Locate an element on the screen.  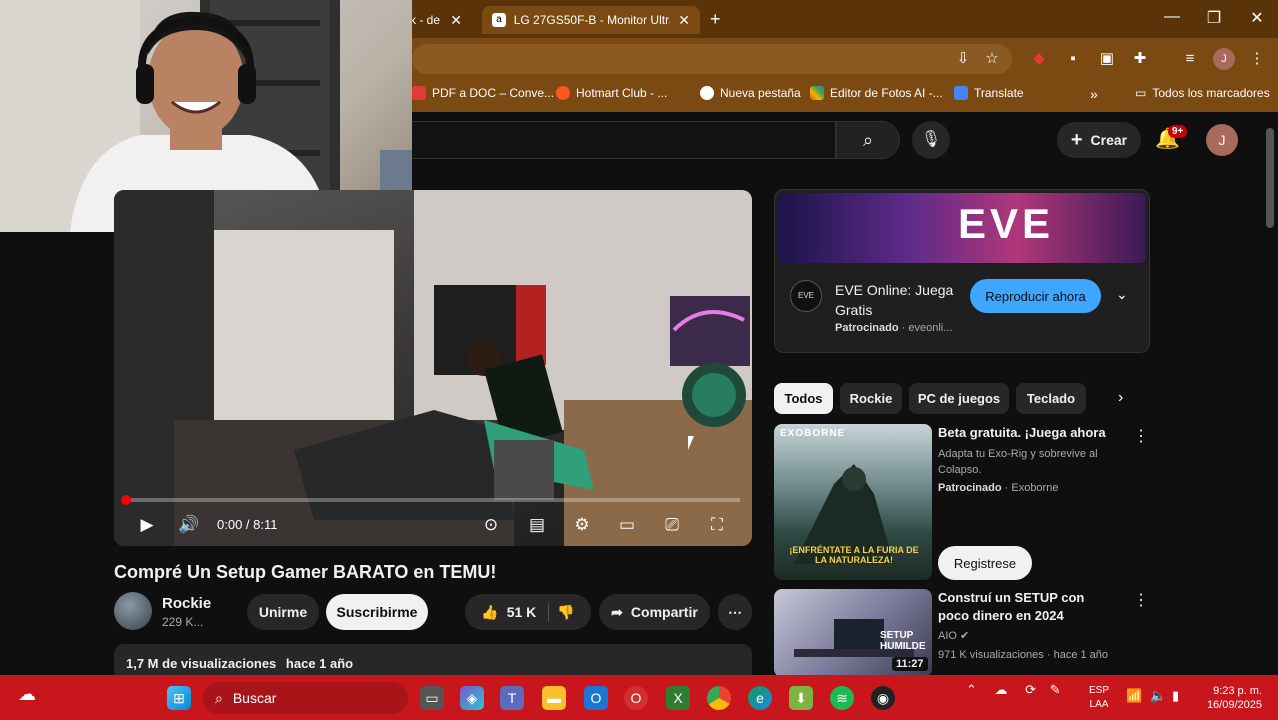
language-indicator: ESP LAA is located at coordinates (1099, 698).